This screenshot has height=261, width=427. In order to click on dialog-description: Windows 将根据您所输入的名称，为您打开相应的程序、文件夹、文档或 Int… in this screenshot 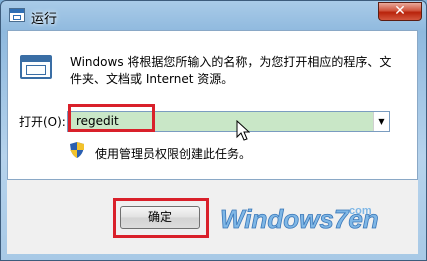, I will do `click(231, 70)`.